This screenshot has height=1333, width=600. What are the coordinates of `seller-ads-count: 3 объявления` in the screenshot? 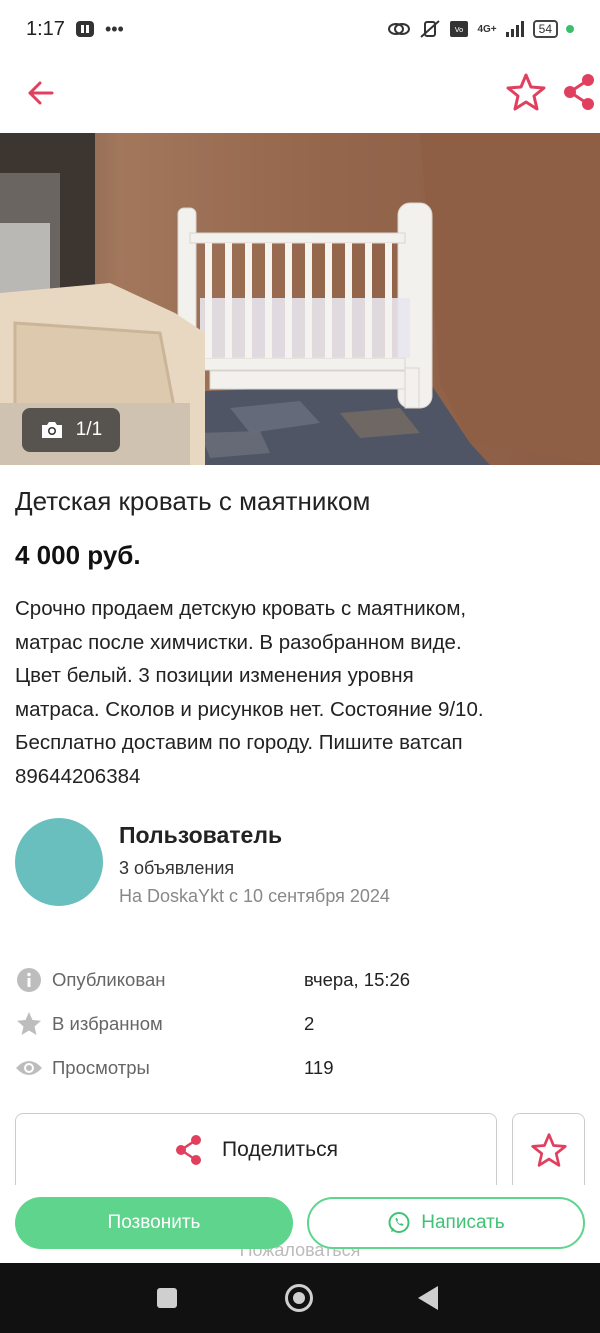 It's located at (176, 868).